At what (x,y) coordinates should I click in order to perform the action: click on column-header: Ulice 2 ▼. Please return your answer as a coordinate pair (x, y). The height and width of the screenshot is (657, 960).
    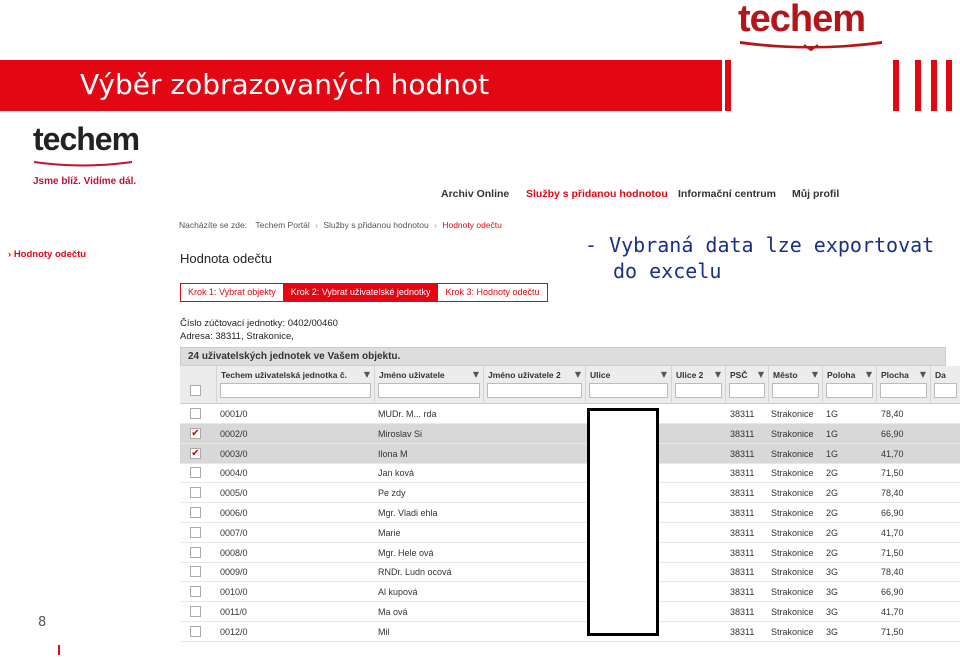
    Looking at the image, I should click on (698, 385).